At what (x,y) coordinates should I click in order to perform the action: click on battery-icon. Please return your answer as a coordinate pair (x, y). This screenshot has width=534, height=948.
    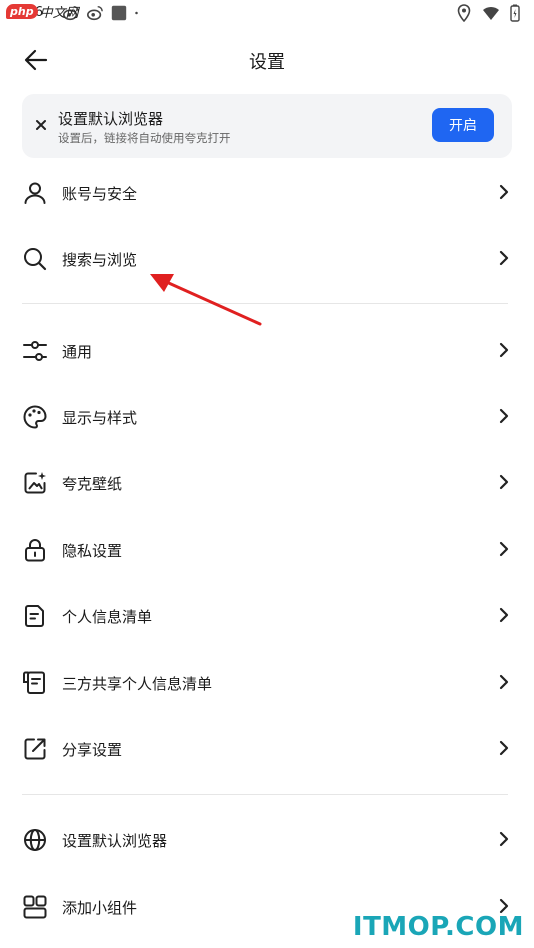
    Looking at the image, I should click on (515, 13).